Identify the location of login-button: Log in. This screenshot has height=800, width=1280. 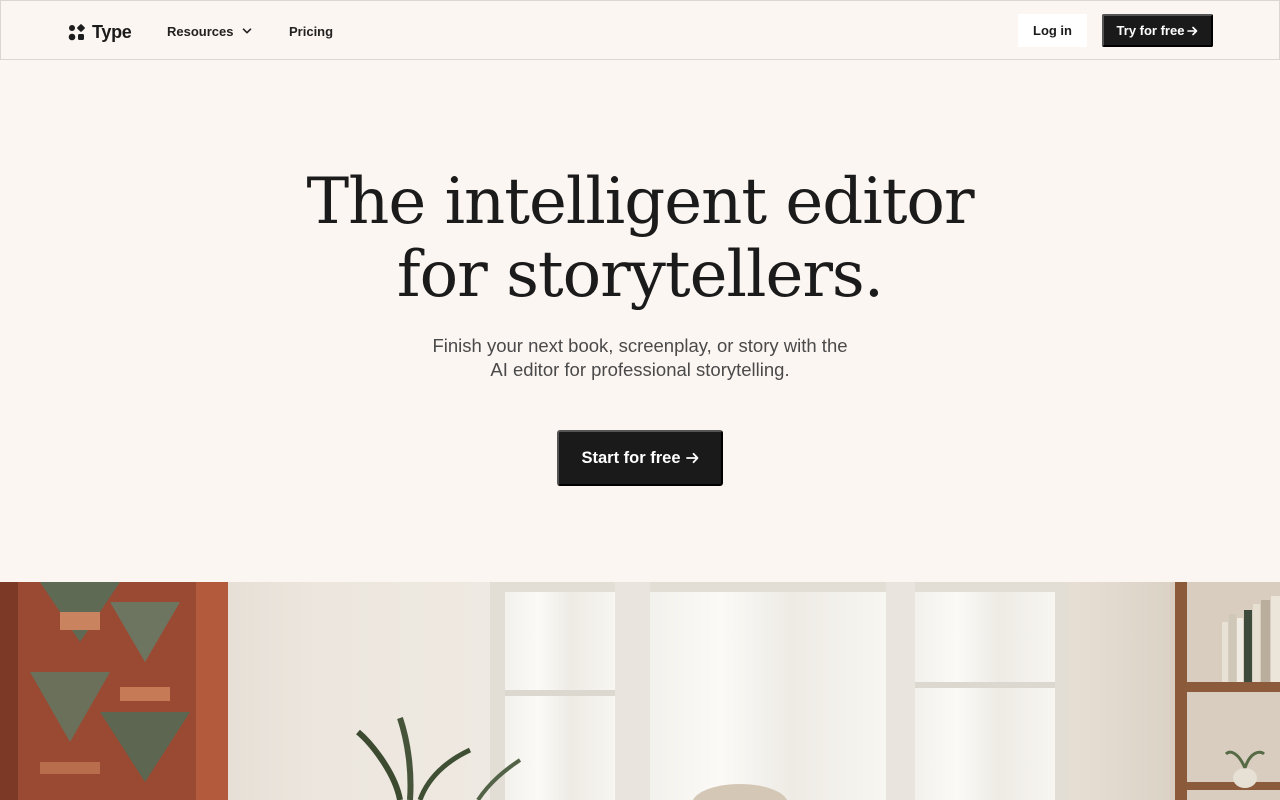
(1052, 30).